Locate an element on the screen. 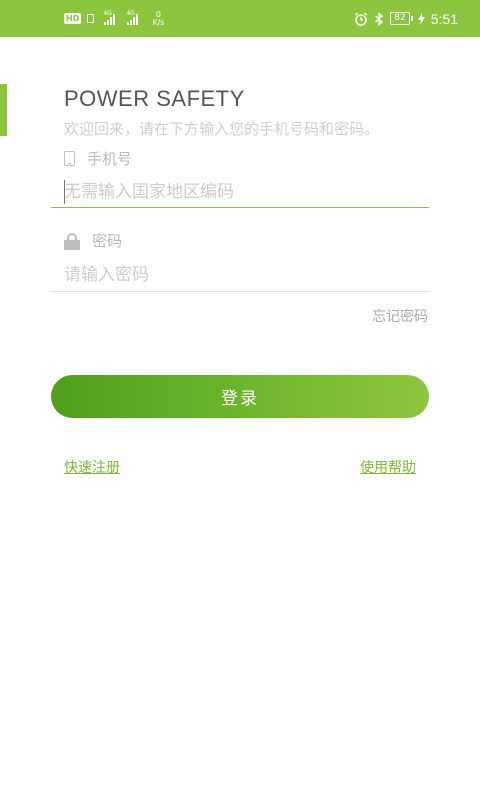 This screenshot has width=480, height=800. status-bar: HD 4G 4G 0 K/s 82 5:51 is located at coordinates (240, 18).